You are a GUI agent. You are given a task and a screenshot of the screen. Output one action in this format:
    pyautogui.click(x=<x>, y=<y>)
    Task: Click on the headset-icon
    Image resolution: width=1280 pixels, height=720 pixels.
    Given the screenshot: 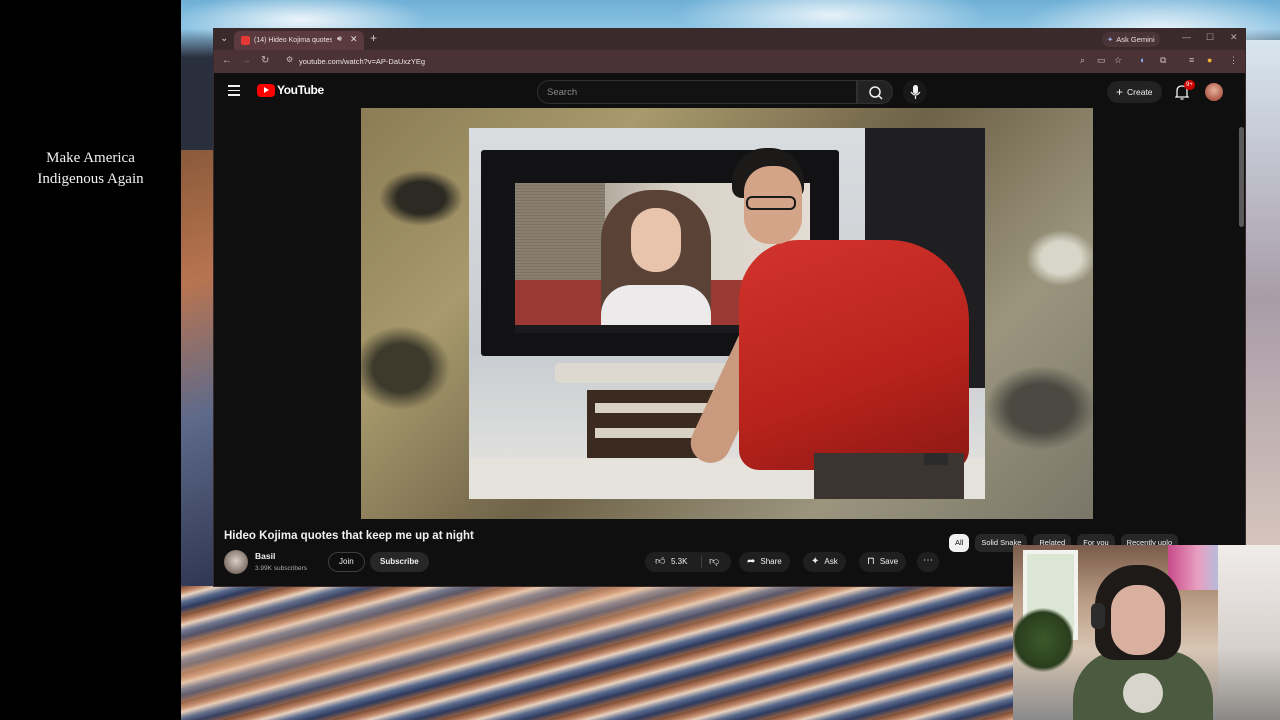 What is the action you would take?
    pyautogui.click(x=1098, y=616)
    